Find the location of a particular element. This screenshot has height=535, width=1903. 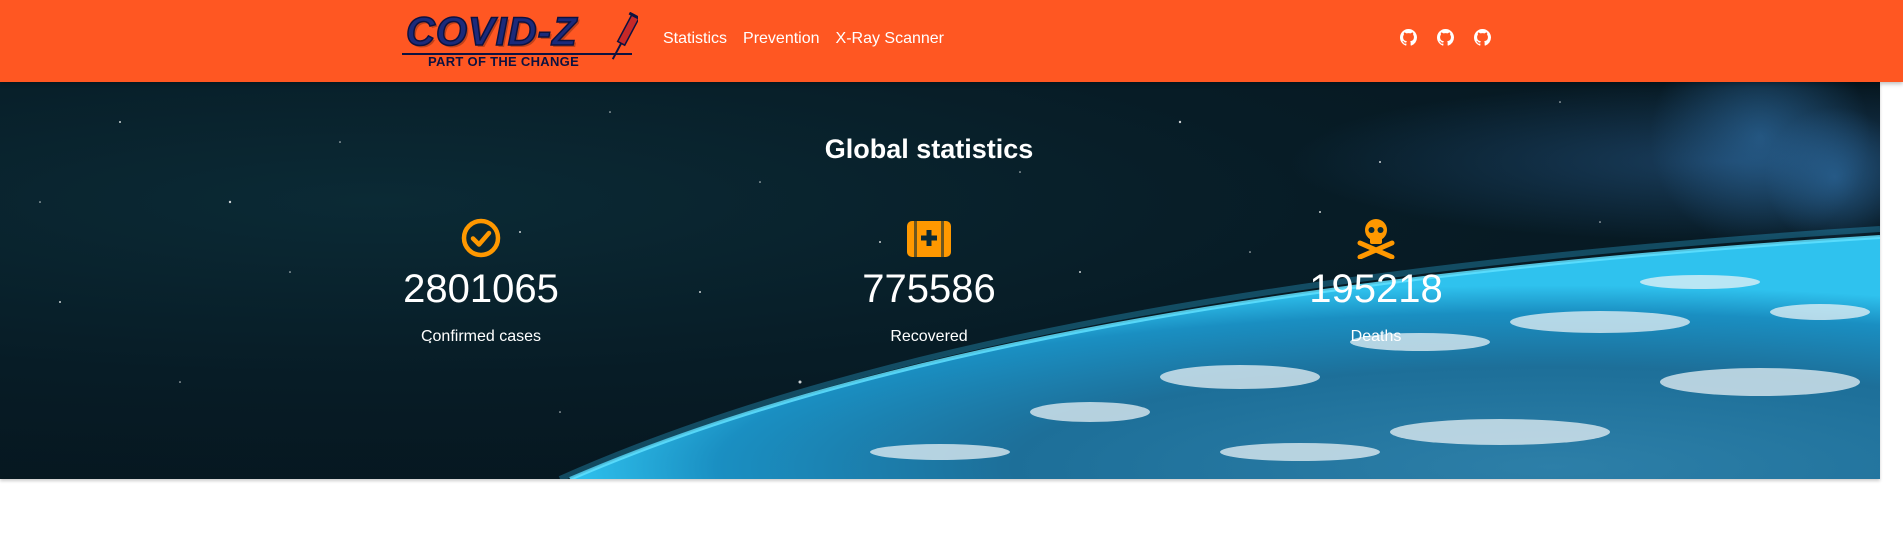

nav-icons is located at coordinates (1445, 37).